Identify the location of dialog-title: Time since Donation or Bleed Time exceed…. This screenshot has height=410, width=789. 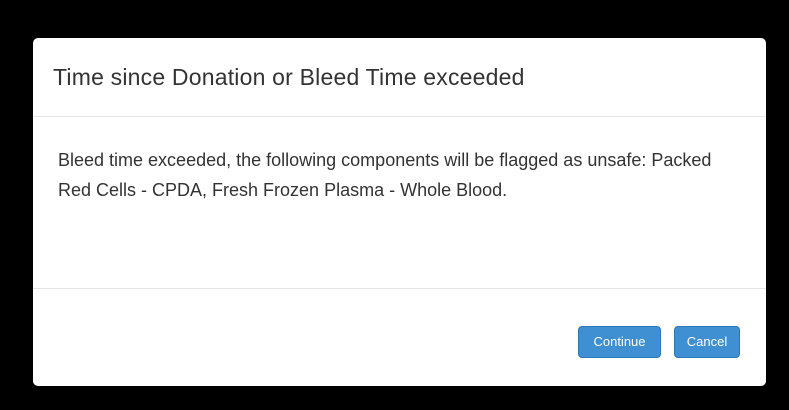
(289, 77).